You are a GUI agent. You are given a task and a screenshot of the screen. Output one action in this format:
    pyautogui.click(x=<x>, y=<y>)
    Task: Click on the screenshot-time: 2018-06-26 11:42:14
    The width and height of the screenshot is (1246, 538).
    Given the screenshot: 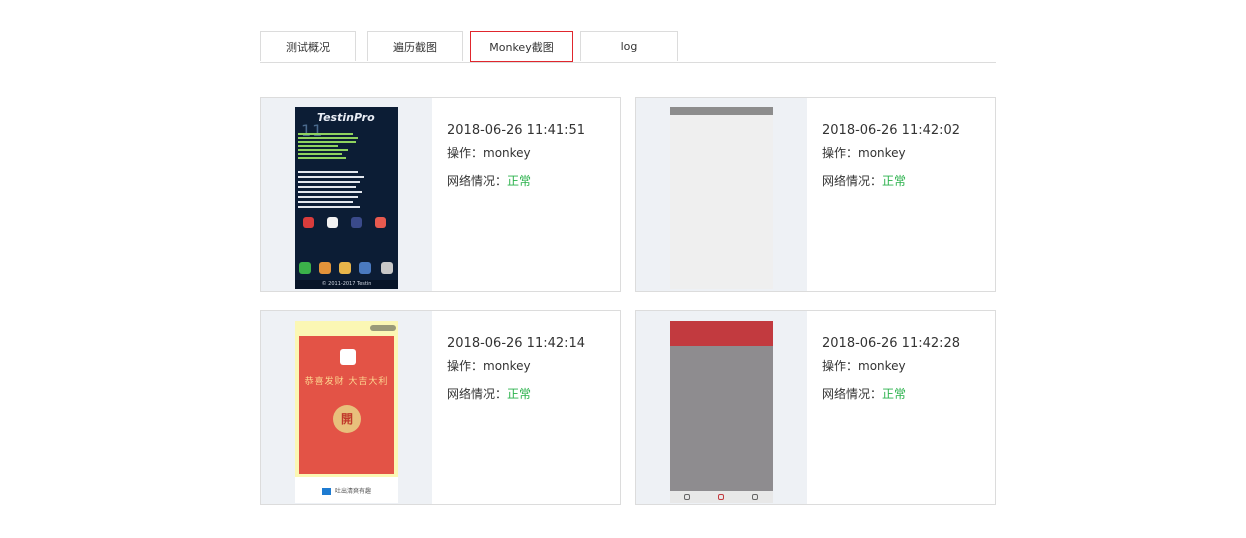 What is the action you would take?
    pyautogui.click(x=516, y=343)
    